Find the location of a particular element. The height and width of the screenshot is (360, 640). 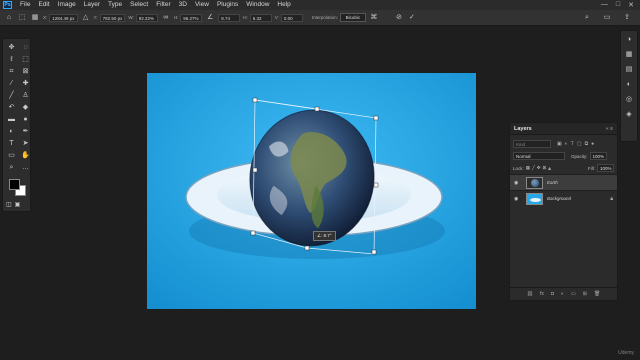

hand-tool-icon: ✋ is located at coordinates (25, 155).